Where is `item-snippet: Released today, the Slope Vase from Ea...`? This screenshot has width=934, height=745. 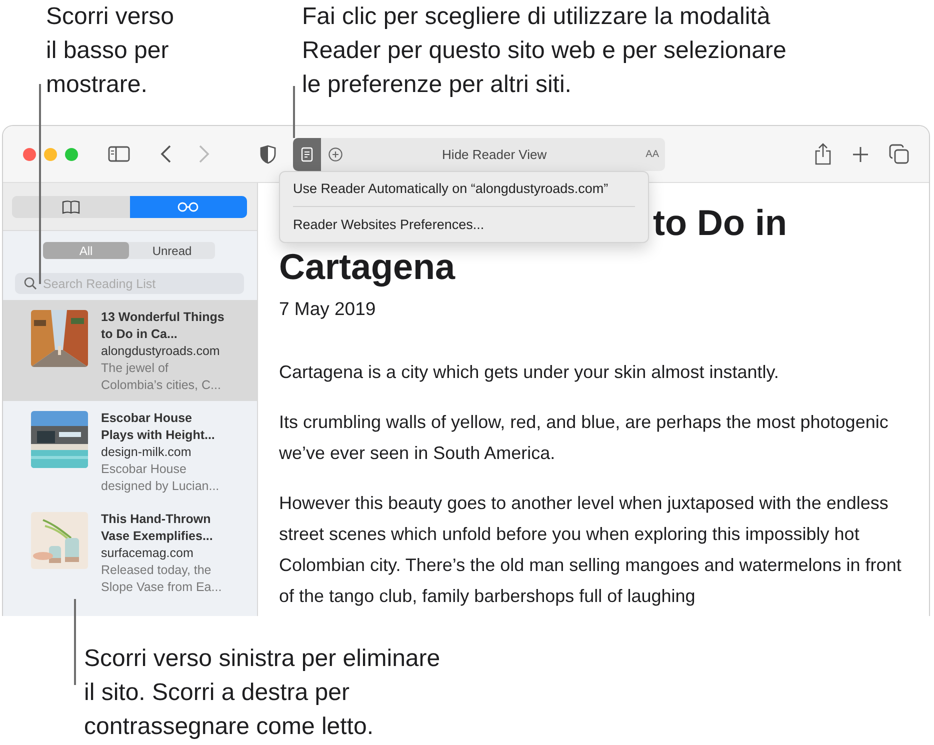 item-snippet: Released today, the Slope Vase from Ea... is located at coordinates (162, 579).